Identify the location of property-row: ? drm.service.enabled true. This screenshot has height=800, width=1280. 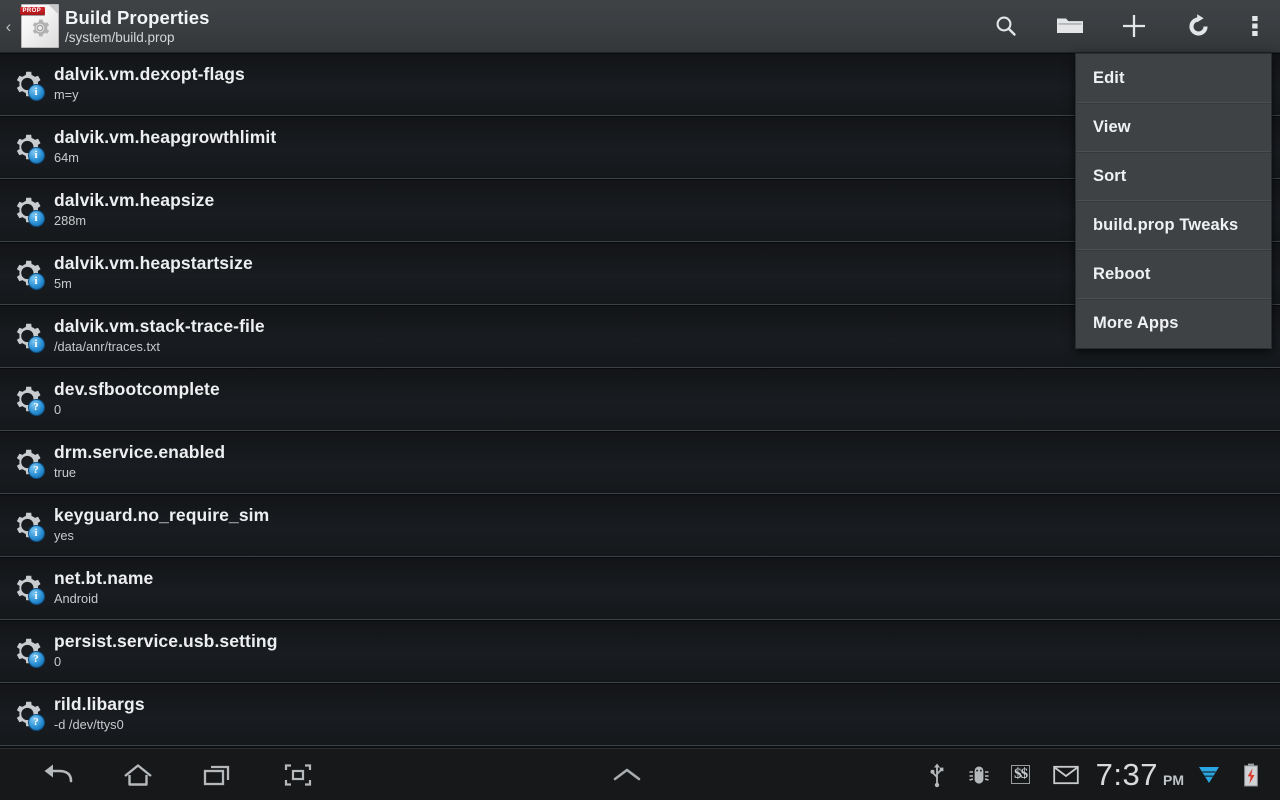
(640, 462).